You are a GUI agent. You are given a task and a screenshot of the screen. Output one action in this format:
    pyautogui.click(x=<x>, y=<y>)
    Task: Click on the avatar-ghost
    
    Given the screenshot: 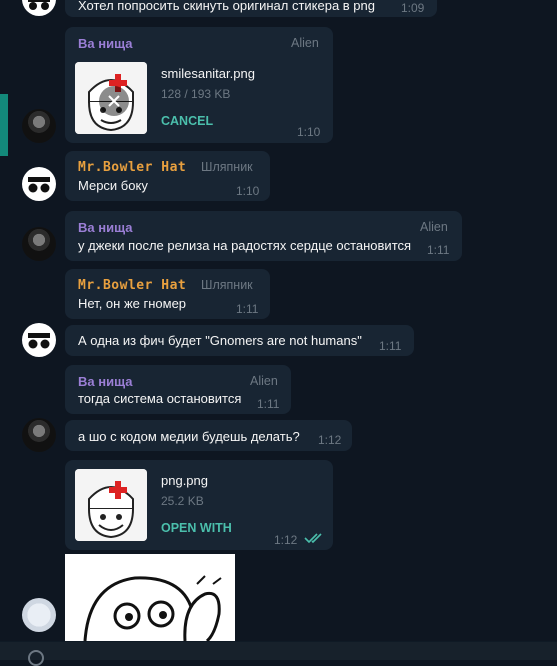 What is the action you would take?
    pyautogui.click(x=39, y=615)
    